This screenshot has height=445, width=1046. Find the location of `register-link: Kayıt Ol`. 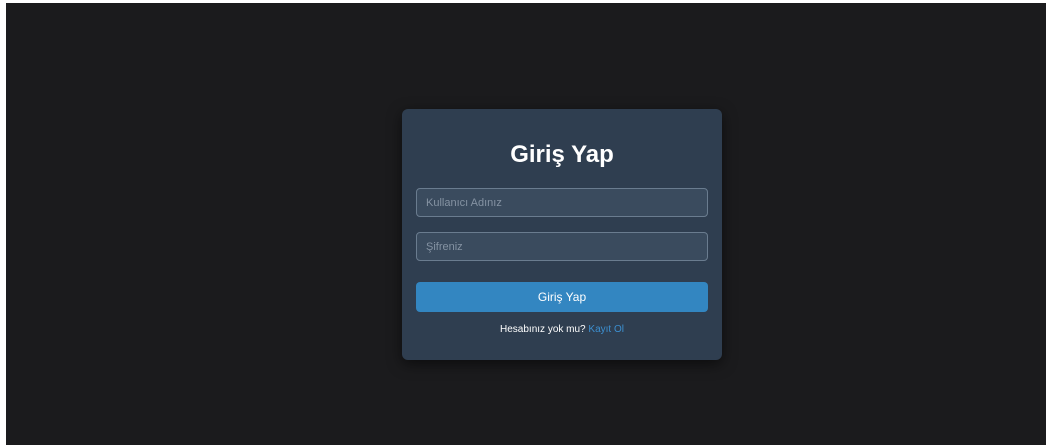

register-link: Kayıt Ol is located at coordinates (606, 329).